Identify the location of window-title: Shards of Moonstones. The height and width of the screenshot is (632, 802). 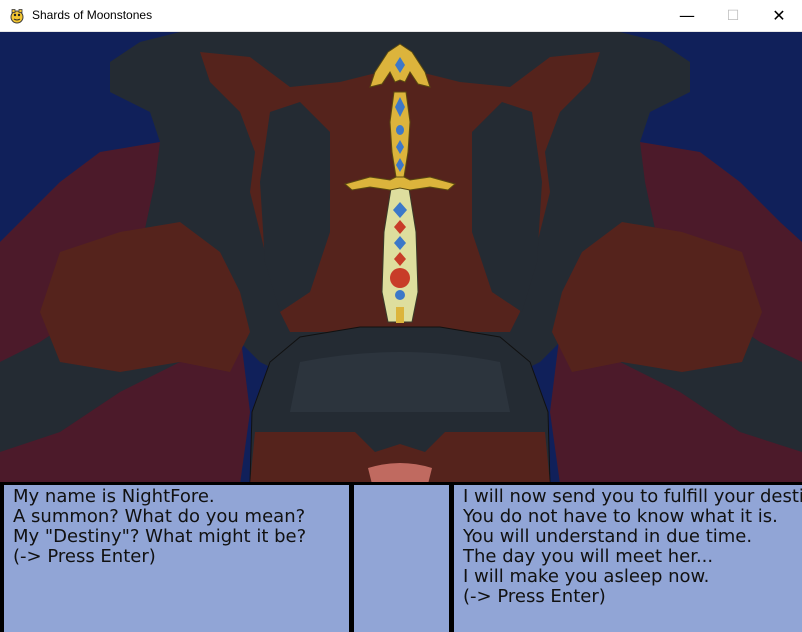
(92, 15).